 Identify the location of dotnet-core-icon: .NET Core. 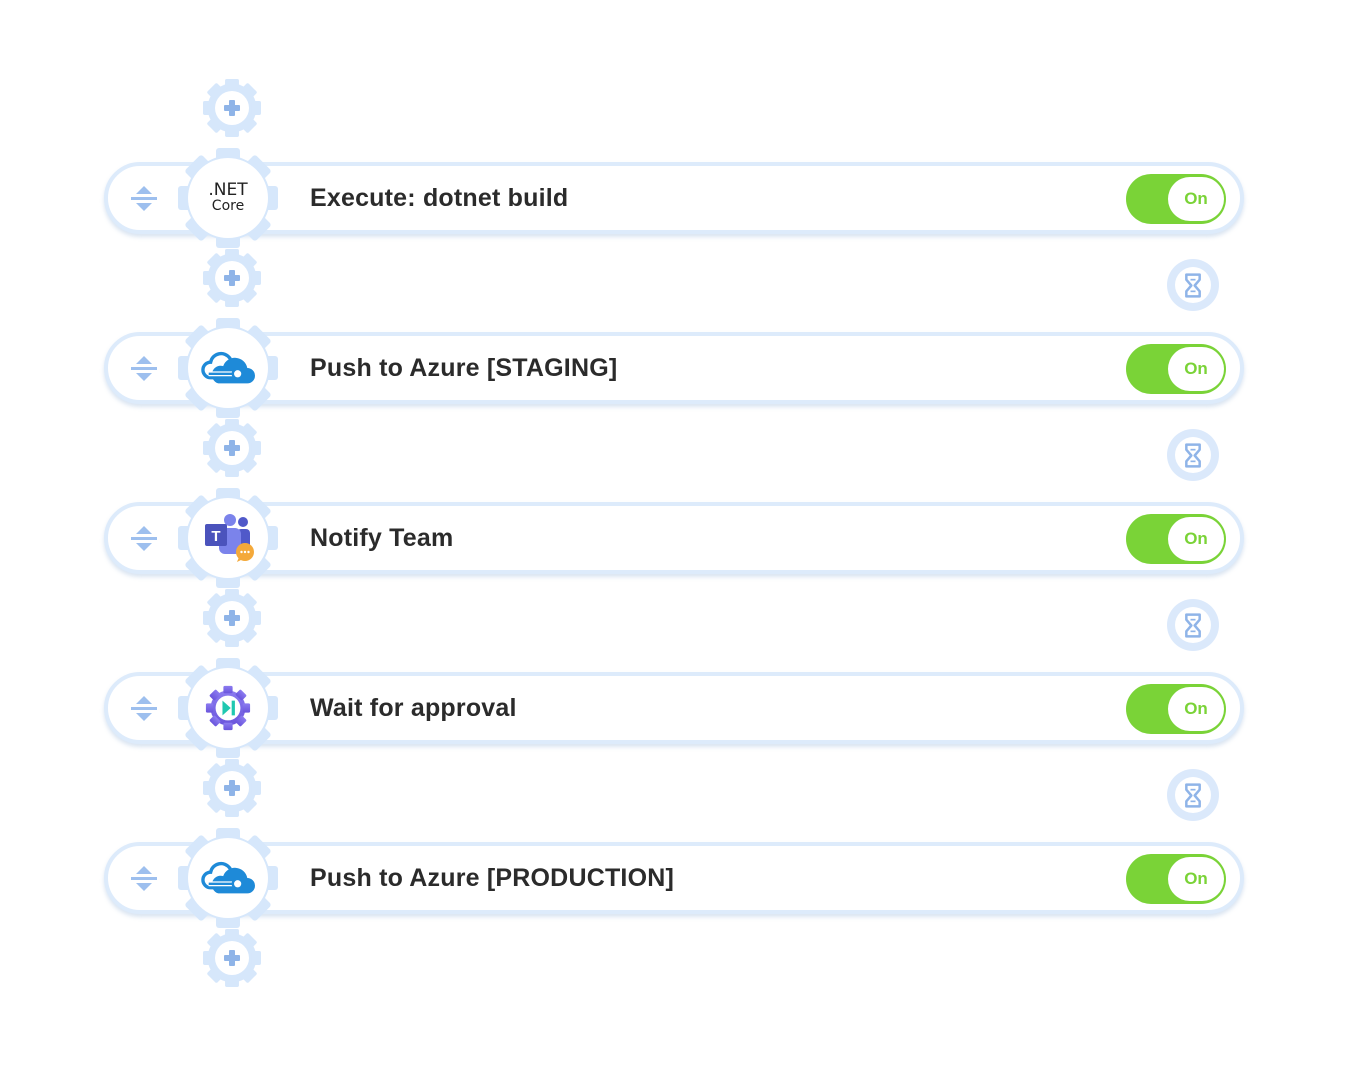
(228, 197).